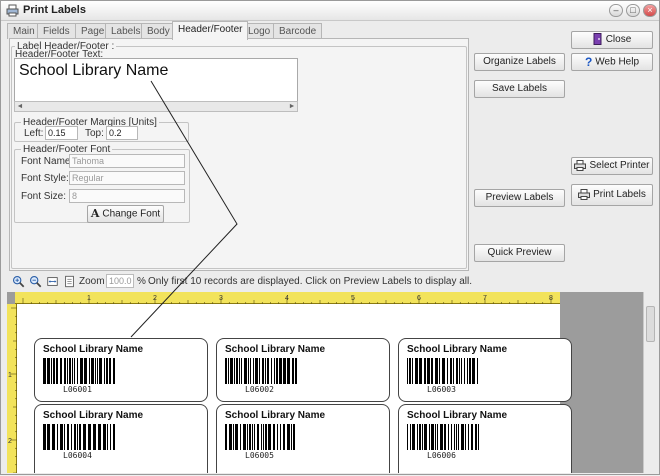  What do you see at coordinates (10, 375) in the screenshot?
I see `ruler-left-number: 1` at bounding box center [10, 375].